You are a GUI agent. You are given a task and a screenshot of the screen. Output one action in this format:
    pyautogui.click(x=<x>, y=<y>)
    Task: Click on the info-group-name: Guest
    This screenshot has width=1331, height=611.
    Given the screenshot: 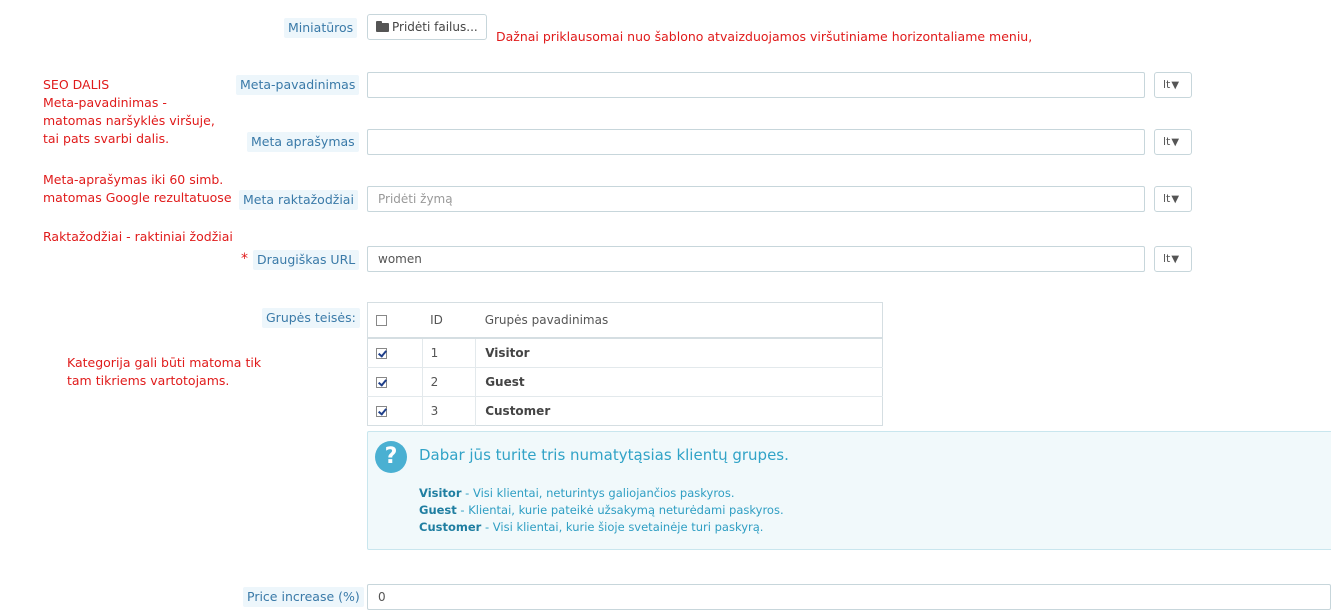 What is the action you would take?
    pyautogui.click(x=438, y=510)
    